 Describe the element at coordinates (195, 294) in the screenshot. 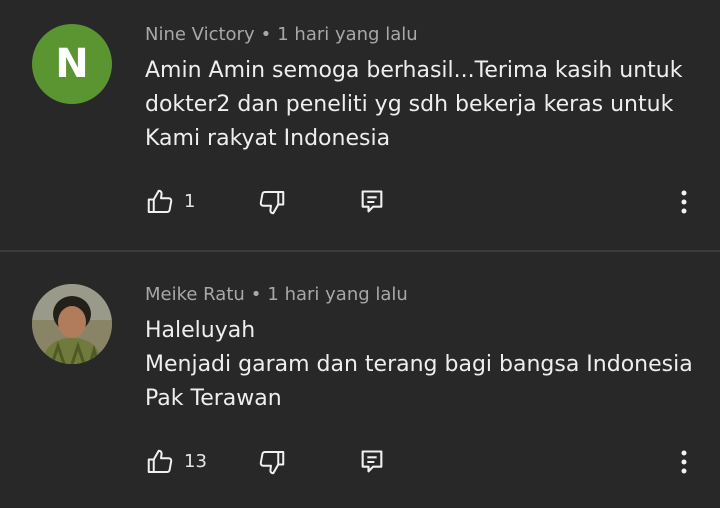

I see `comment-author: Meike Ratu` at that location.